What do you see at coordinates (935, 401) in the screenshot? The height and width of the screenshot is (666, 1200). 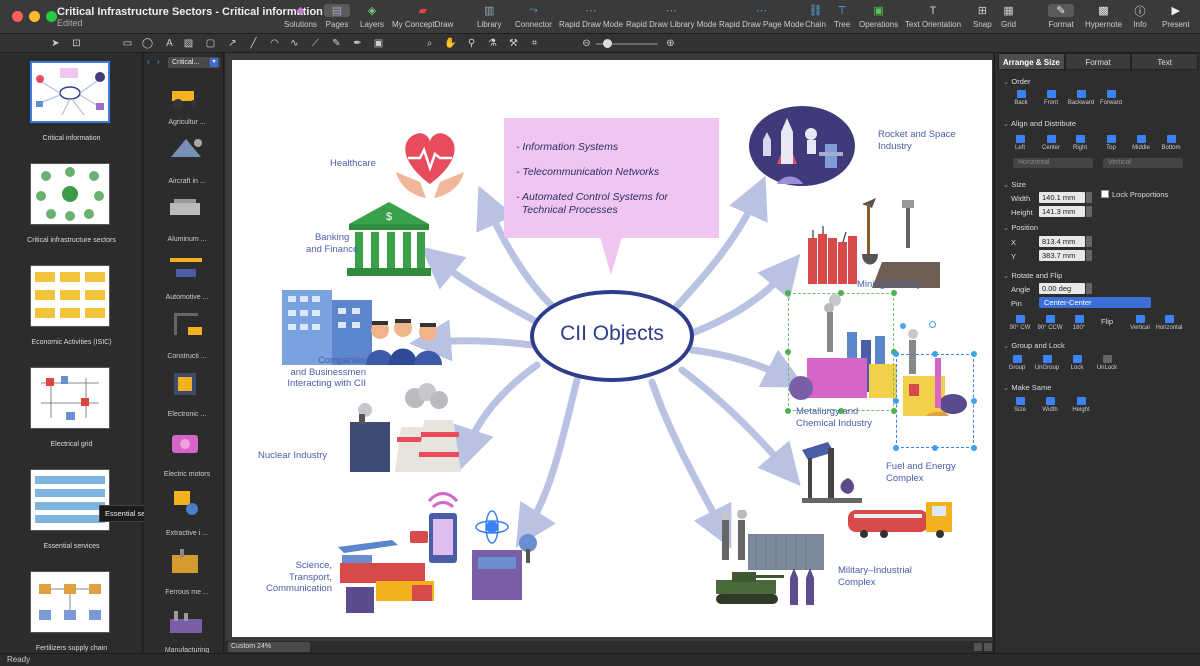 I see `selection-bbox-b` at bounding box center [935, 401].